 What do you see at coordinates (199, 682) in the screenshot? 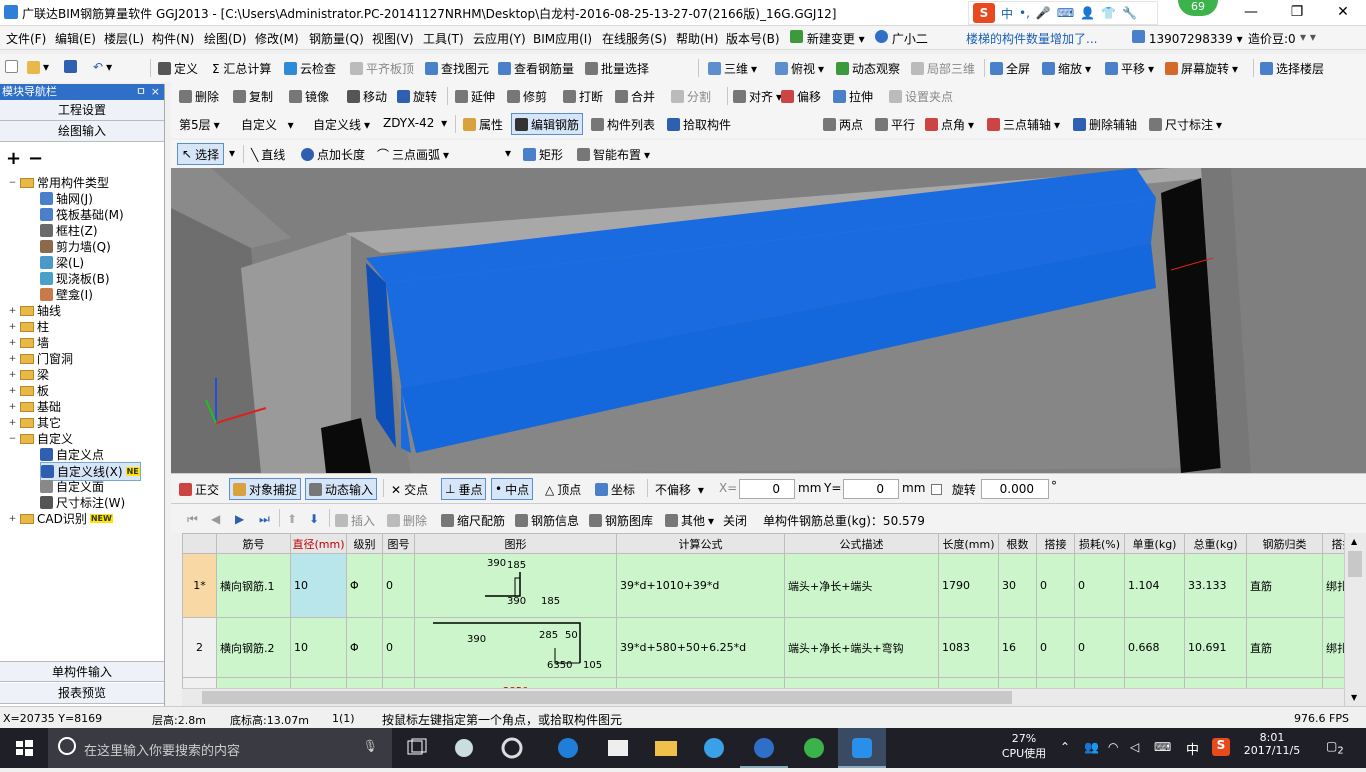
I see `row-number: 3` at bounding box center [199, 682].